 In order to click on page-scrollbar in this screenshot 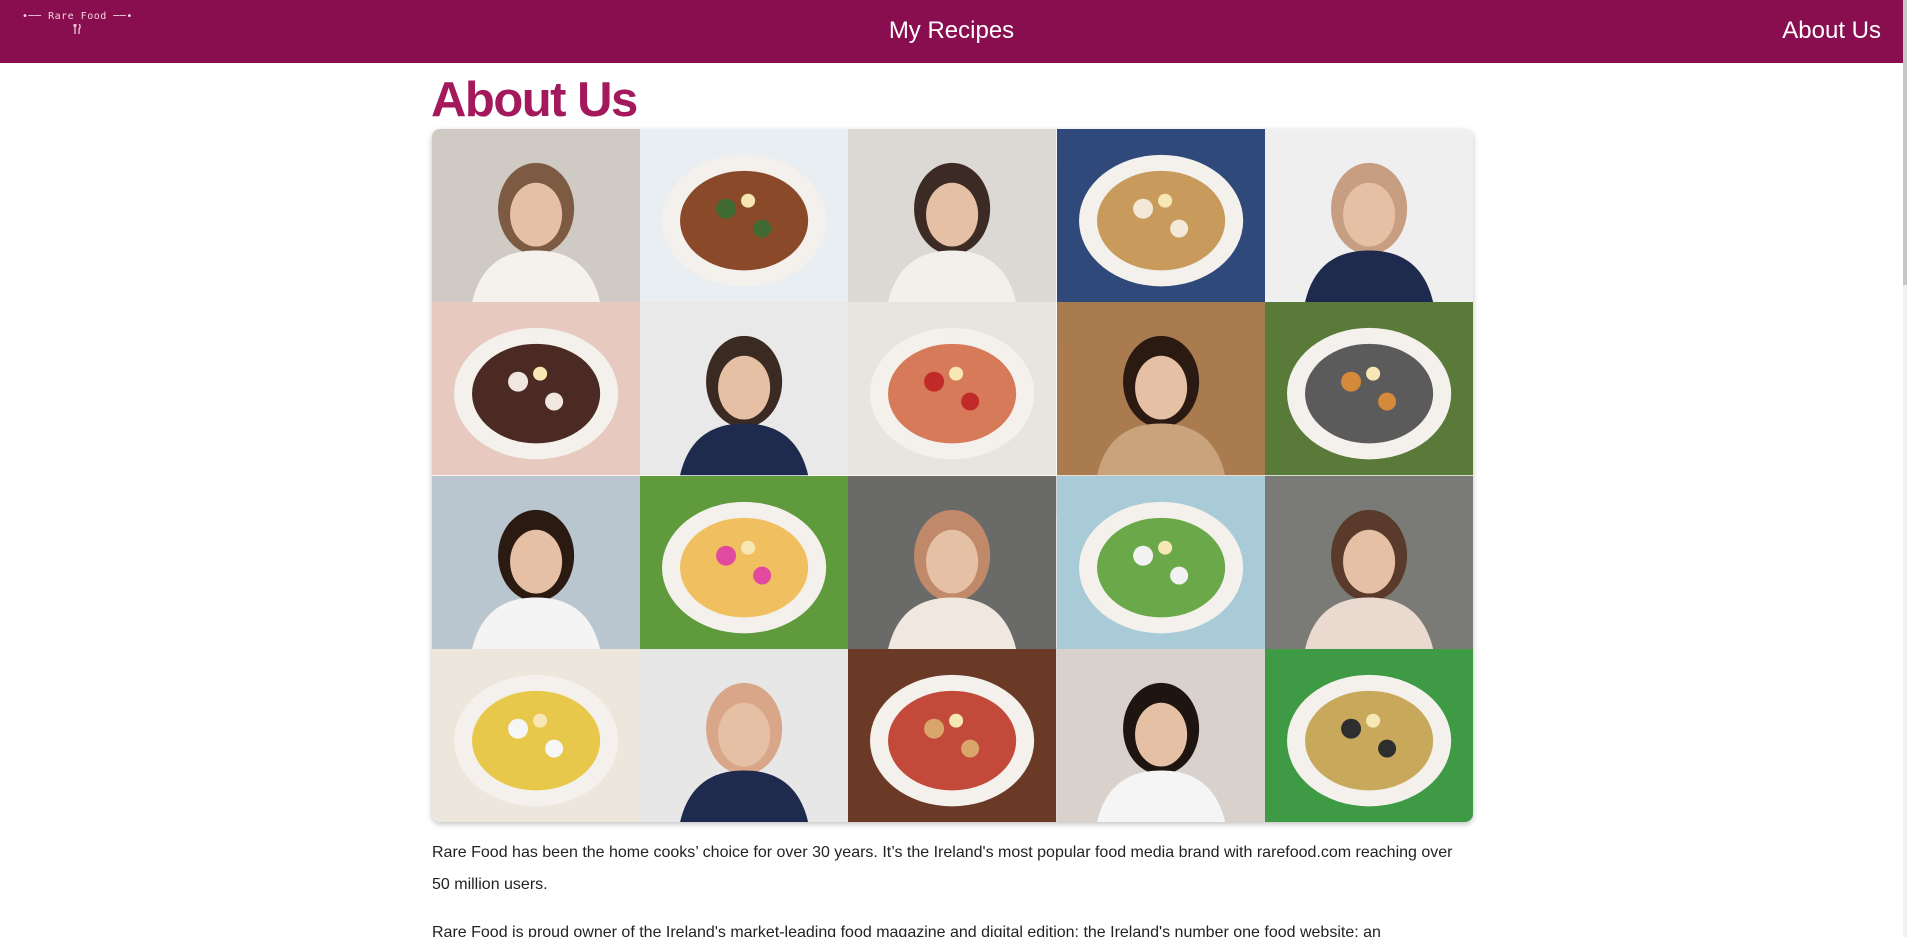, I will do `click(1905, 468)`.